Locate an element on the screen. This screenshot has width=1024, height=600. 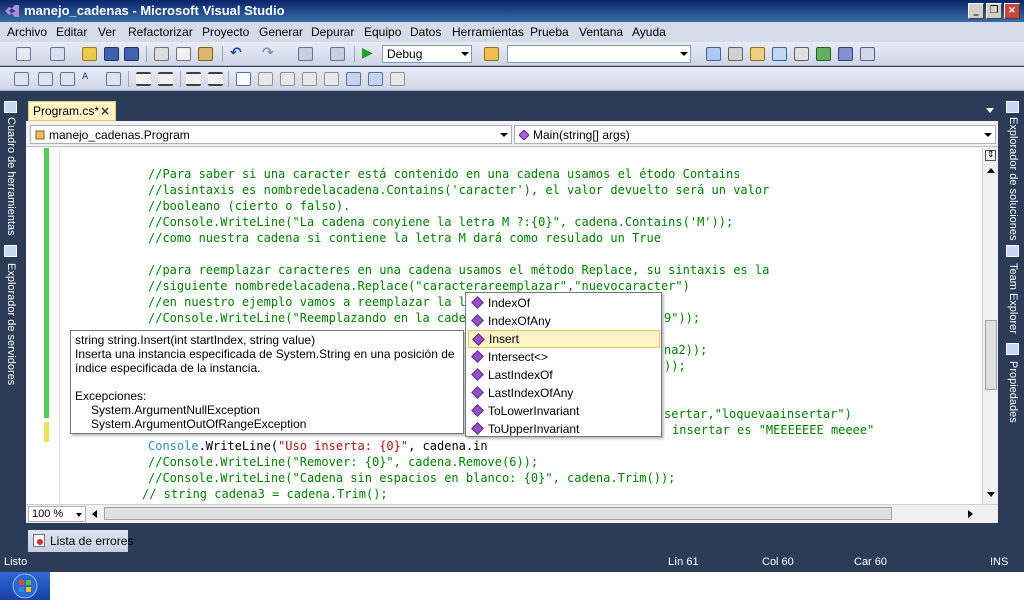
list-members-icon is located at coordinates (113, 79).